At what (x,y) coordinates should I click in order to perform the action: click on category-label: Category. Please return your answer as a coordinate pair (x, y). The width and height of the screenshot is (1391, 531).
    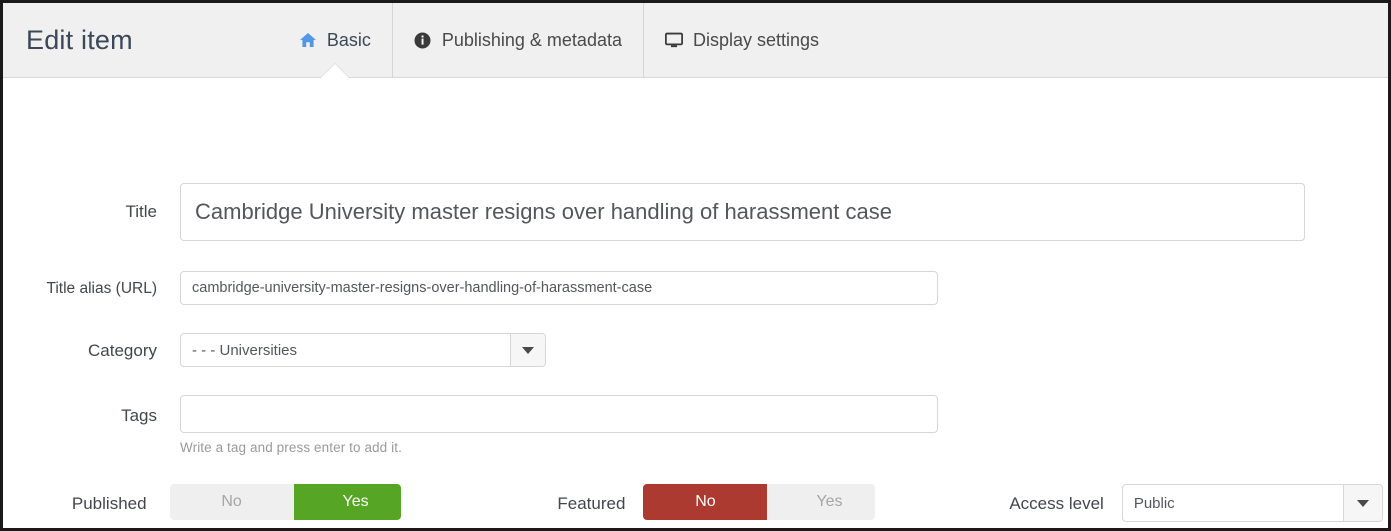
    Looking at the image, I should click on (122, 350).